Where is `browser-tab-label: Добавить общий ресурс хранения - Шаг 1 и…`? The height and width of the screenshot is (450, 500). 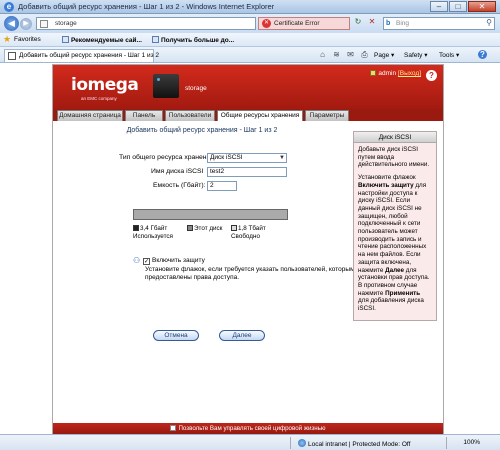 browser-tab-label: Добавить общий ресурс хранения - Шаг 1 и… is located at coordinates (89, 55).